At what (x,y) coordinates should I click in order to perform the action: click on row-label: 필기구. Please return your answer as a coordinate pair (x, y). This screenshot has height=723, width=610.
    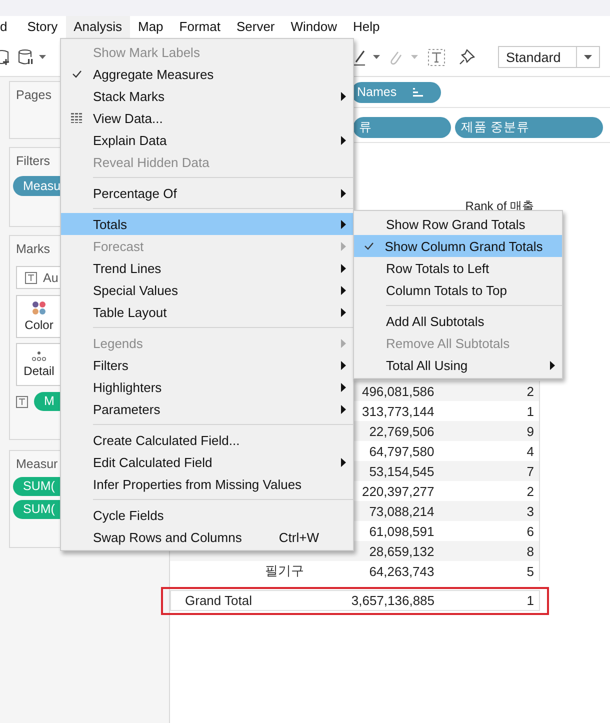
    Looking at the image, I should click on (284, 570).